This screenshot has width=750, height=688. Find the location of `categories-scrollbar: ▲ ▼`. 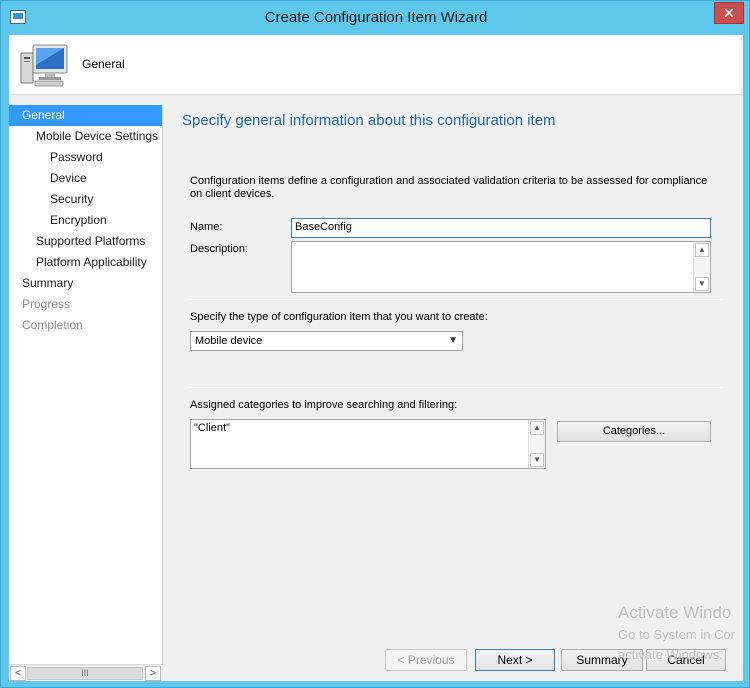

categories-scrollbar: ▲ ▼ is located at coordinates (536, 444).